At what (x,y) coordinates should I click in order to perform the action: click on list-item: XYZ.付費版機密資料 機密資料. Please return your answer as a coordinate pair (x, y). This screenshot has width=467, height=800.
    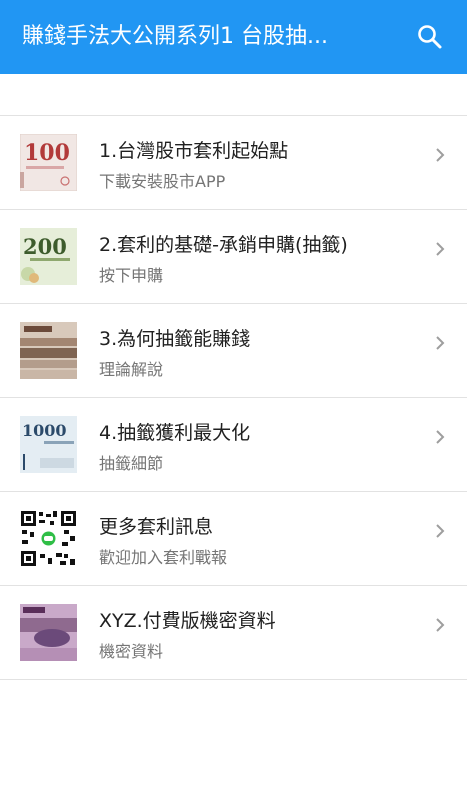
    Looking at the image, I should click on (233, 633).